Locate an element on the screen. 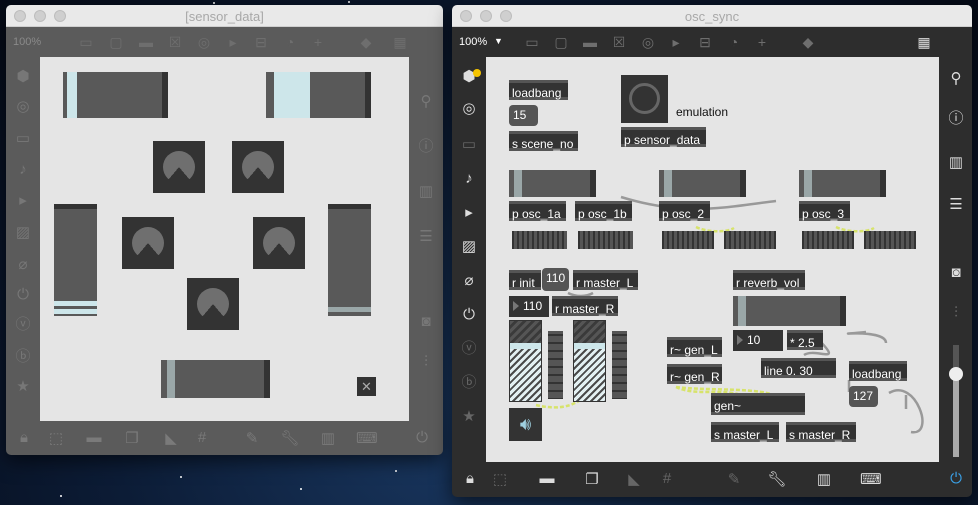  power-icon: ⏻ is located at coordinates (422, 437).